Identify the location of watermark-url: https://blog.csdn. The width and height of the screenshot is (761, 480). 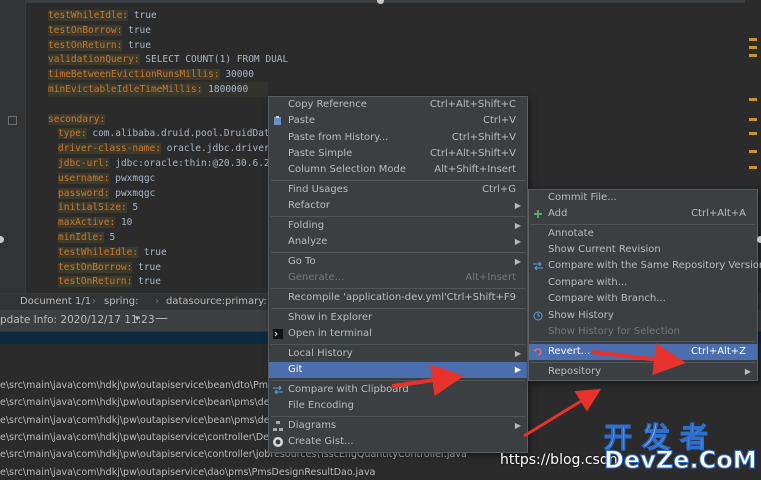
(559, 460).